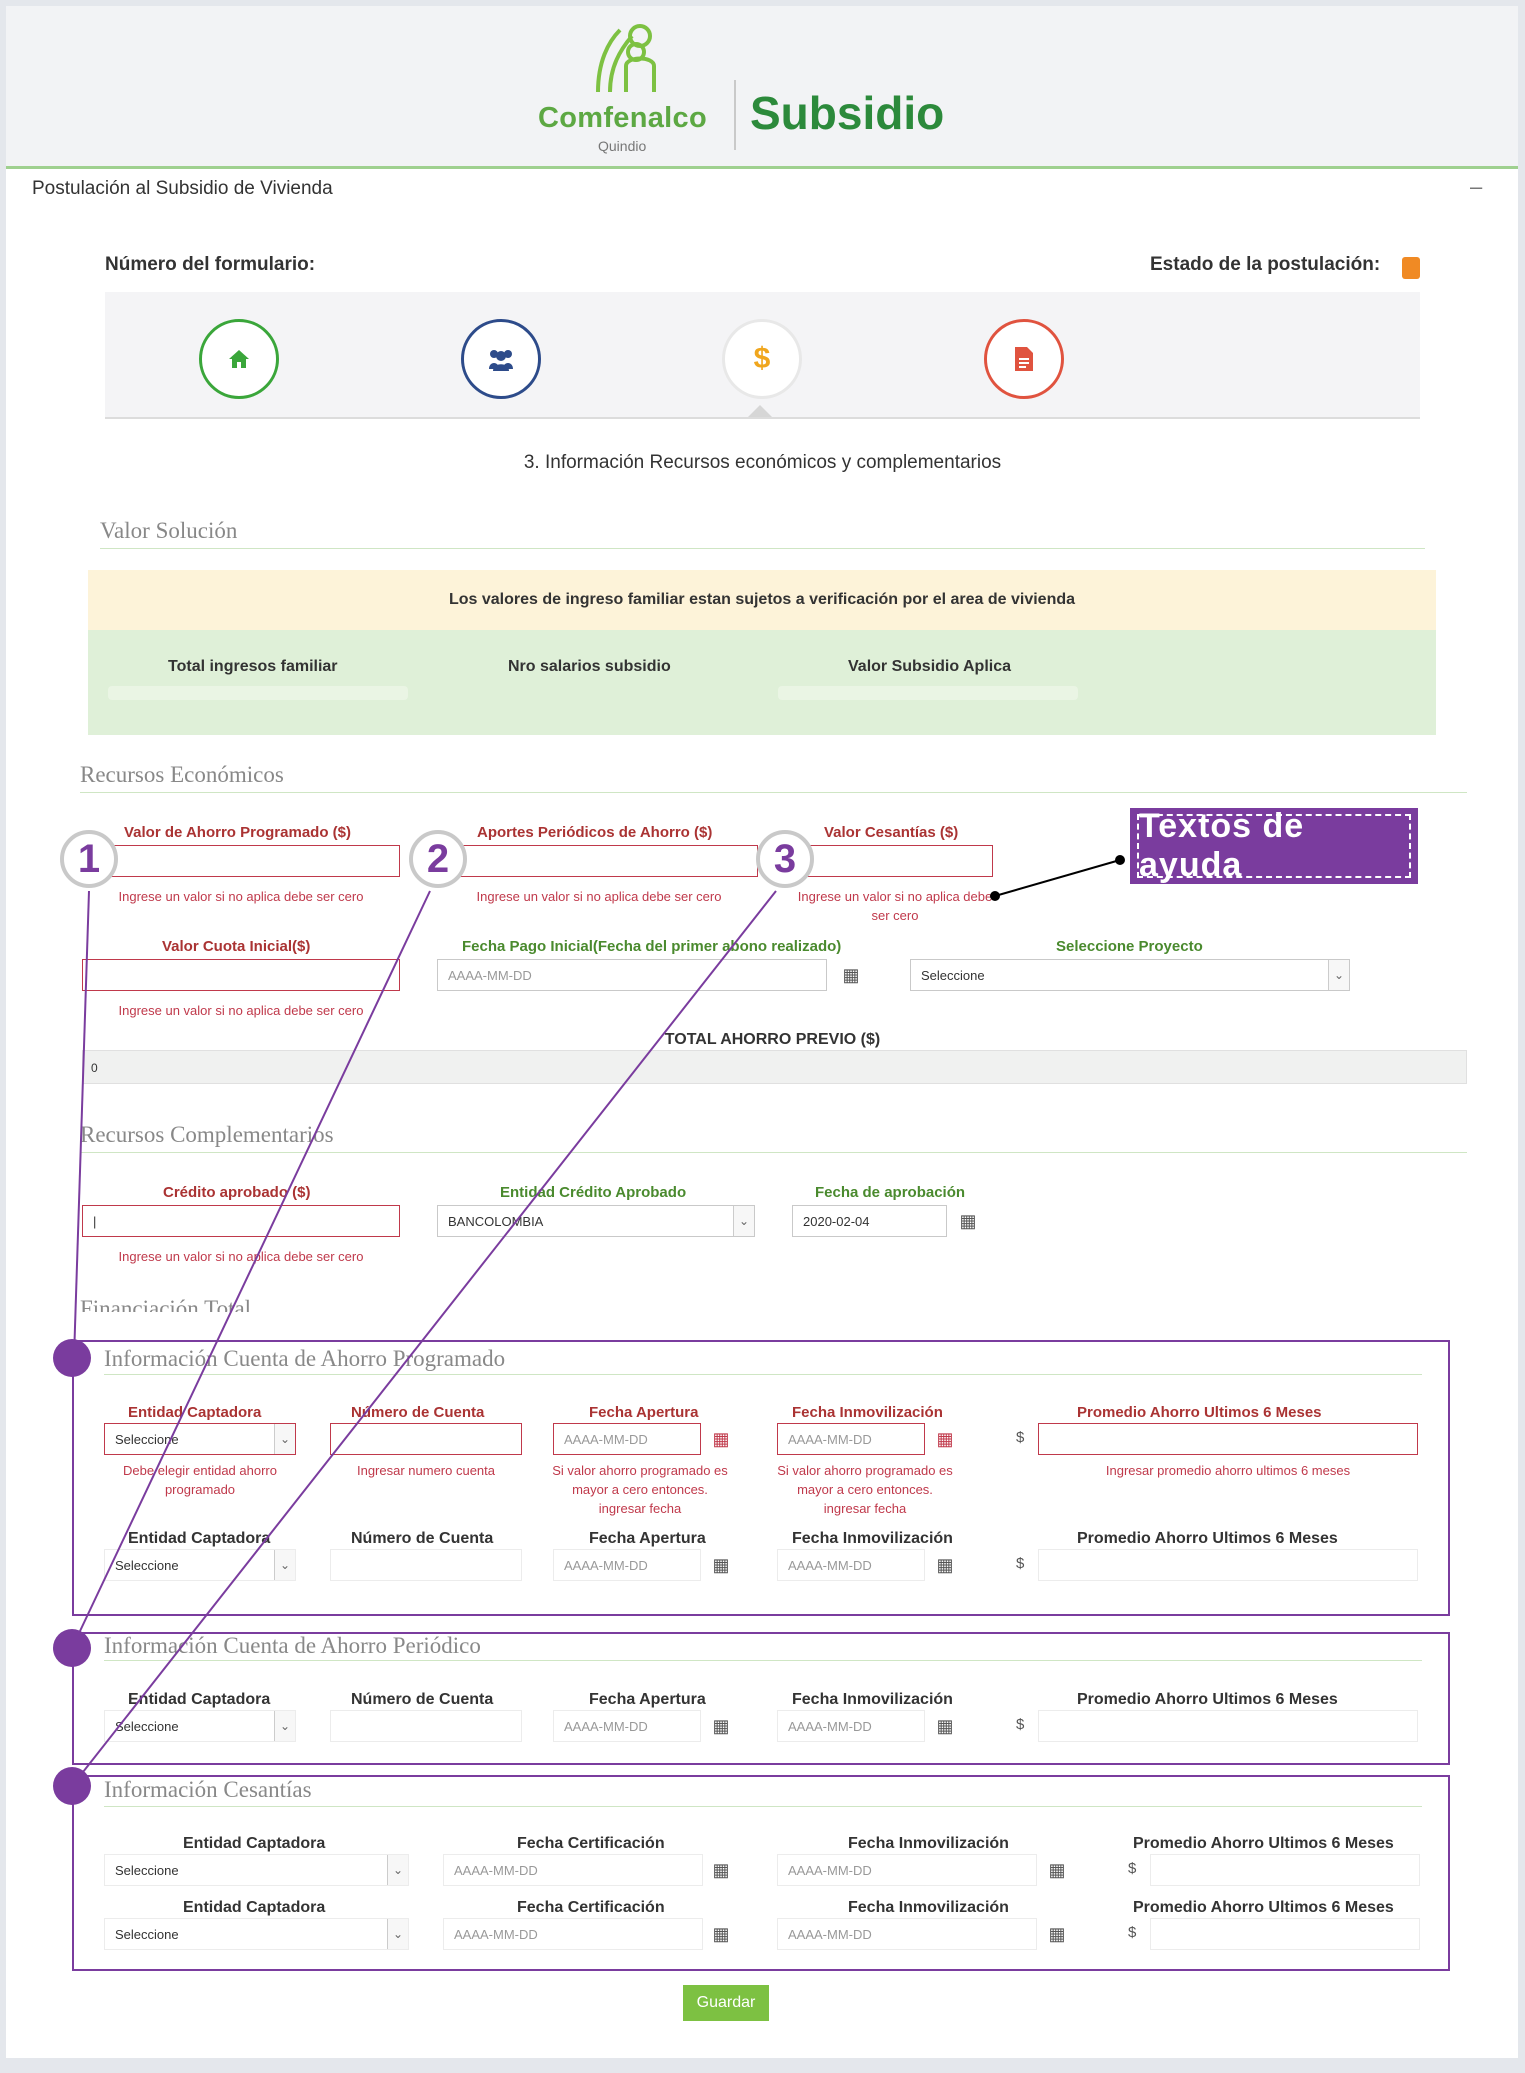  I want to click on prog-entidad-select: Seleccione ⌄, so click(200, 1439).